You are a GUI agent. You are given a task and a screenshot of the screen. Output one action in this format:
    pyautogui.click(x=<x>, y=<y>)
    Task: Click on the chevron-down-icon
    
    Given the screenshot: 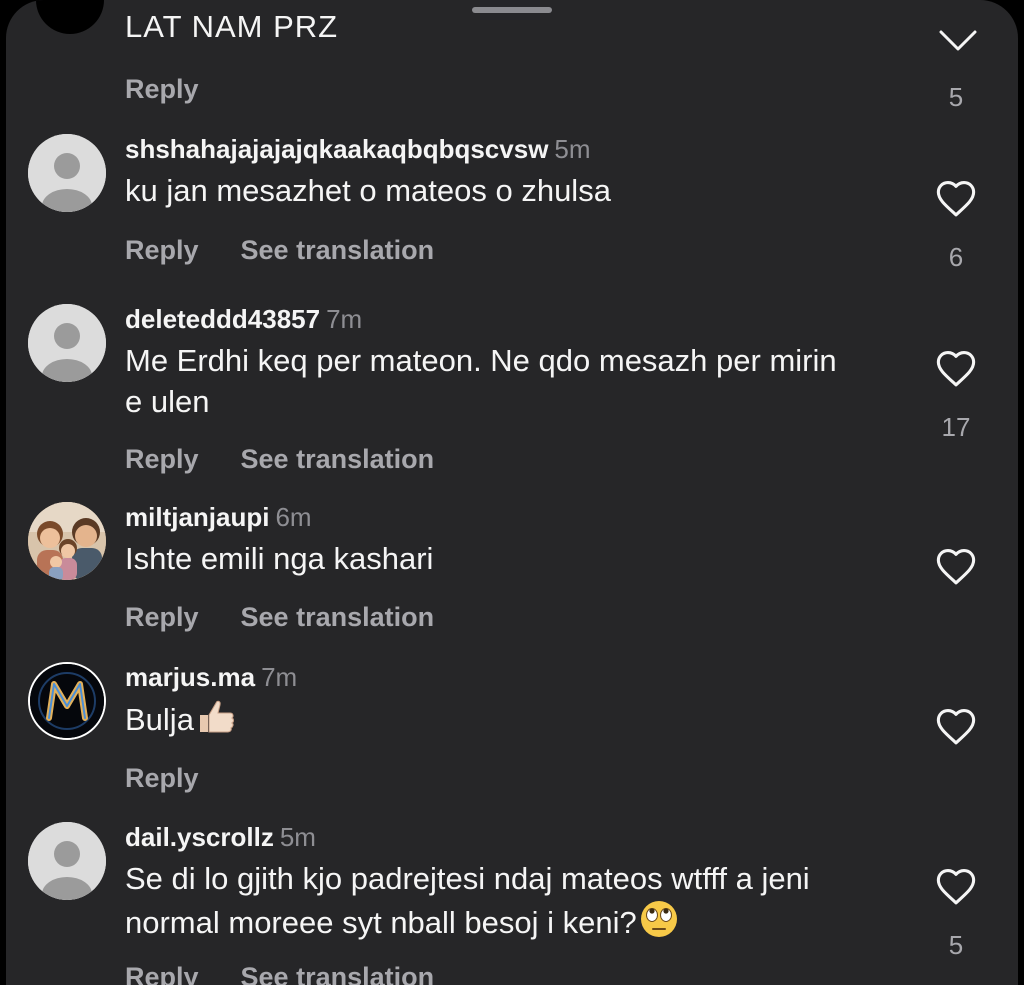 What is the action you would take?
    pyautogui.click(x=958, y=42)
    